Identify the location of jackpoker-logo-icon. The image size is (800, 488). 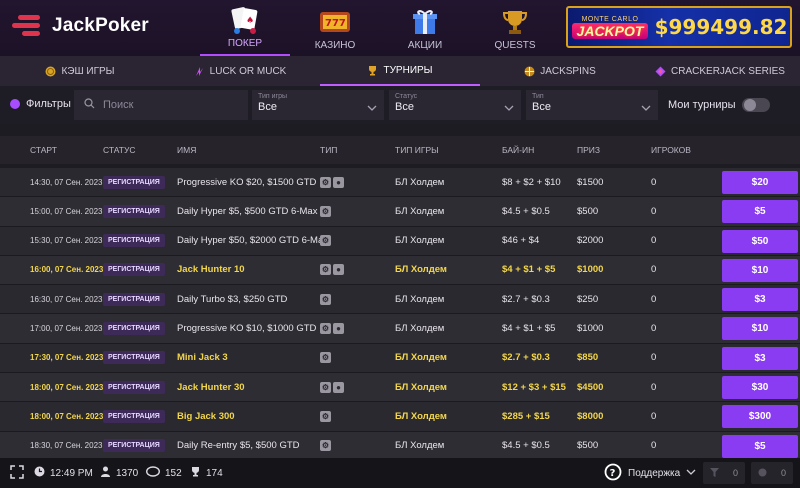
(27, 26).